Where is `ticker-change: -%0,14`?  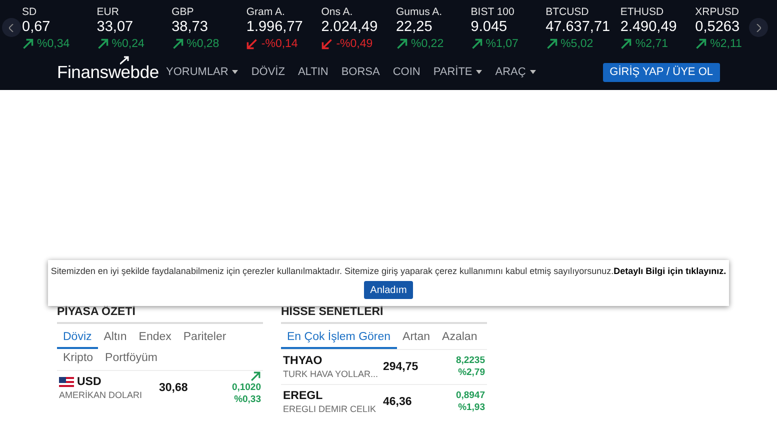
ticker-change: -%0,14 is located at coordinates (279, 44).